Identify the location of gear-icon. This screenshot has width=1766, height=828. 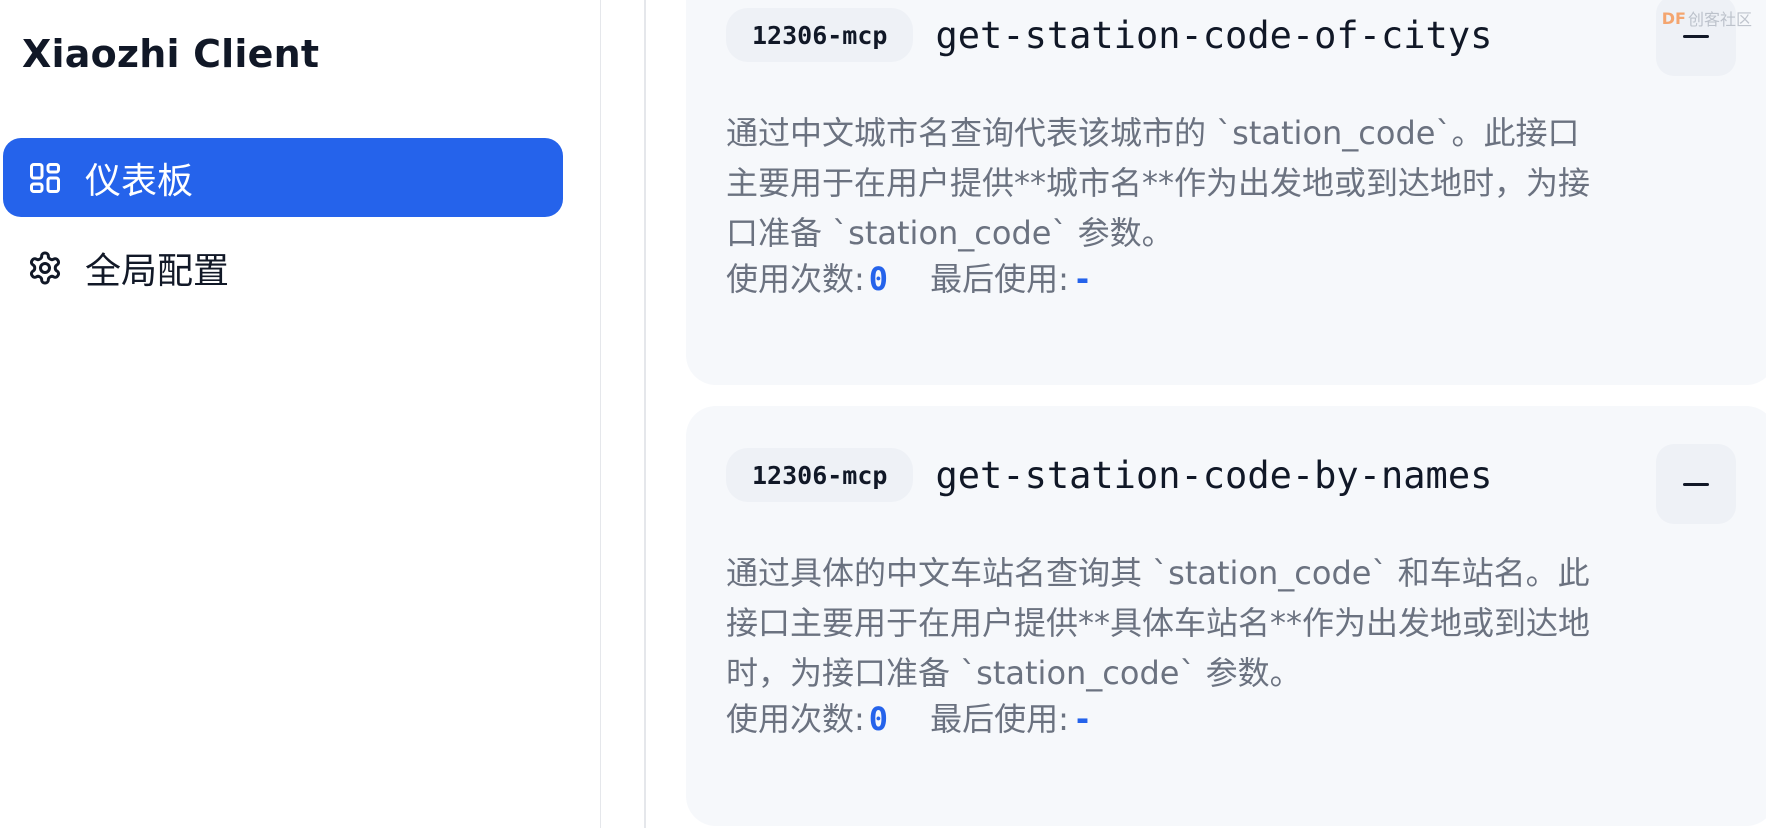
(45, 268).